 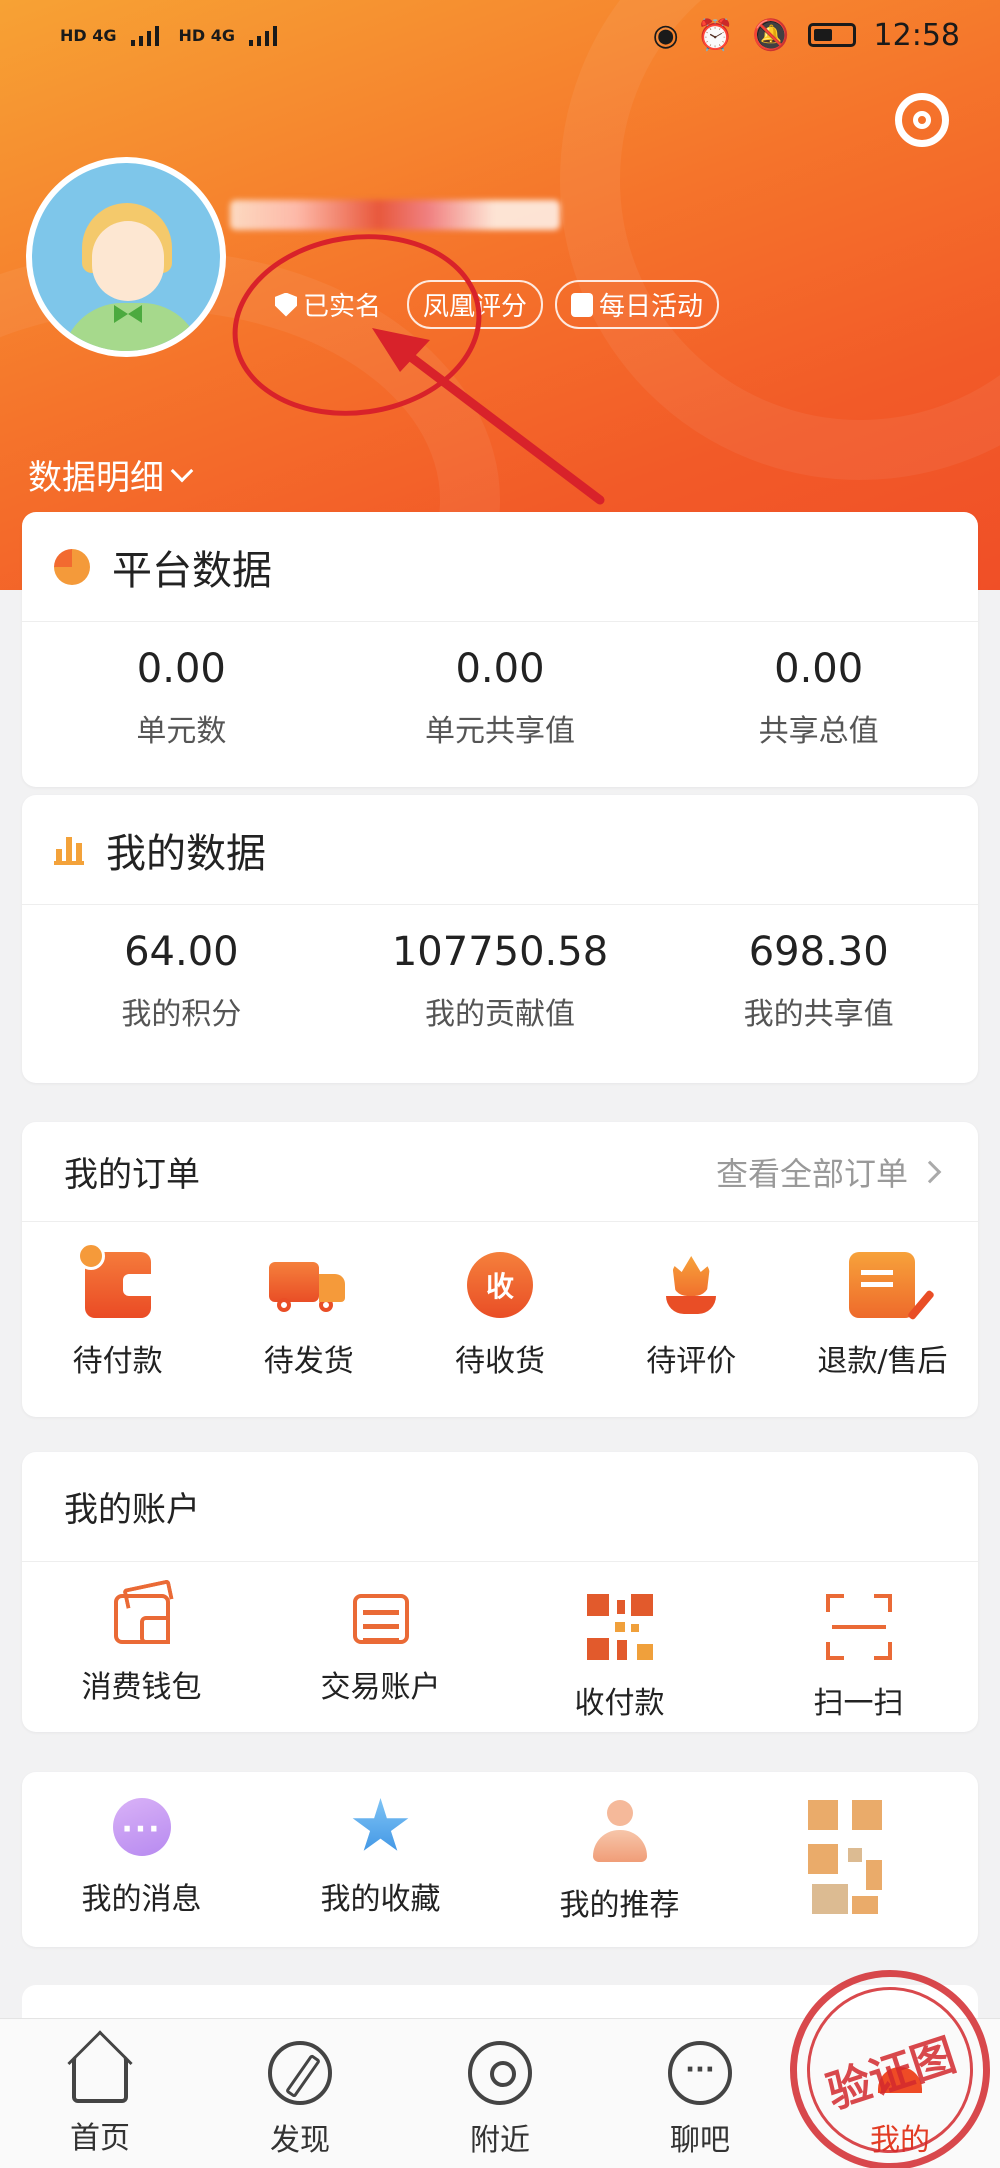 I want to click on stat-label: 我的积分, so click(x=181, y=1014).